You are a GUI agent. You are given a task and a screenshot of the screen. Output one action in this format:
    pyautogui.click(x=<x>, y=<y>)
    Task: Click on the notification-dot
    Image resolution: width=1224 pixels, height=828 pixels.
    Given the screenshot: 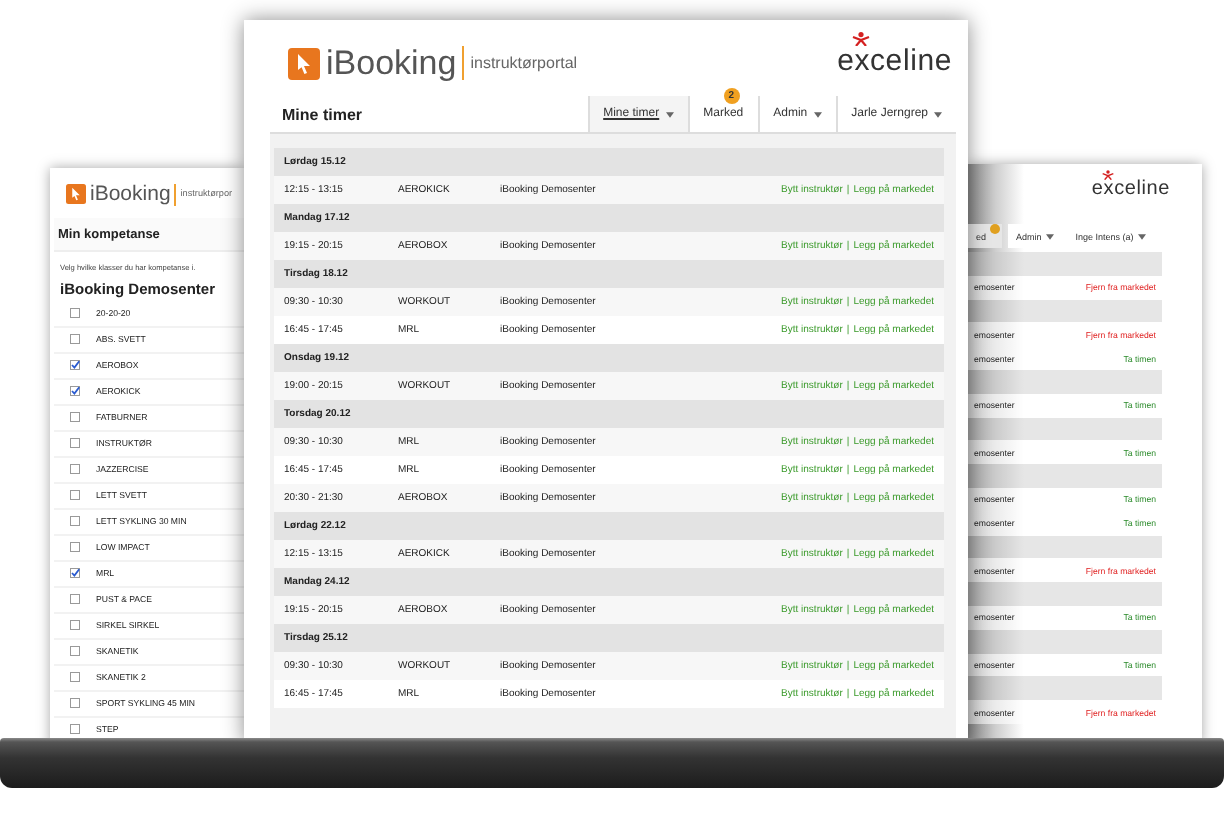 What is the action you would take?
    pyautogui.click(x=995, y=229)
    